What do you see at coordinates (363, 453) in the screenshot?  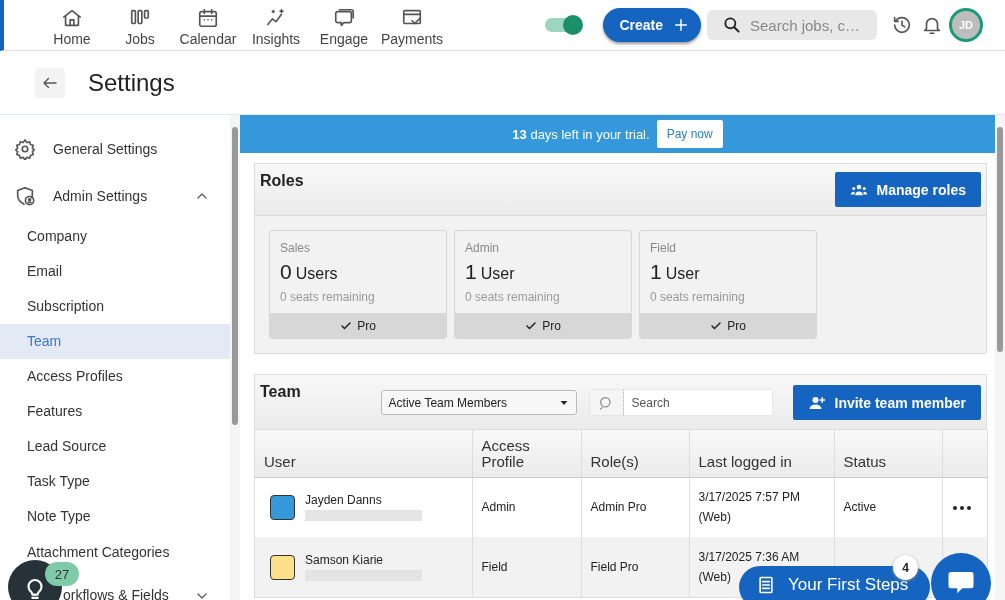 I see `column-header: User` at bounding box center [363, 453].